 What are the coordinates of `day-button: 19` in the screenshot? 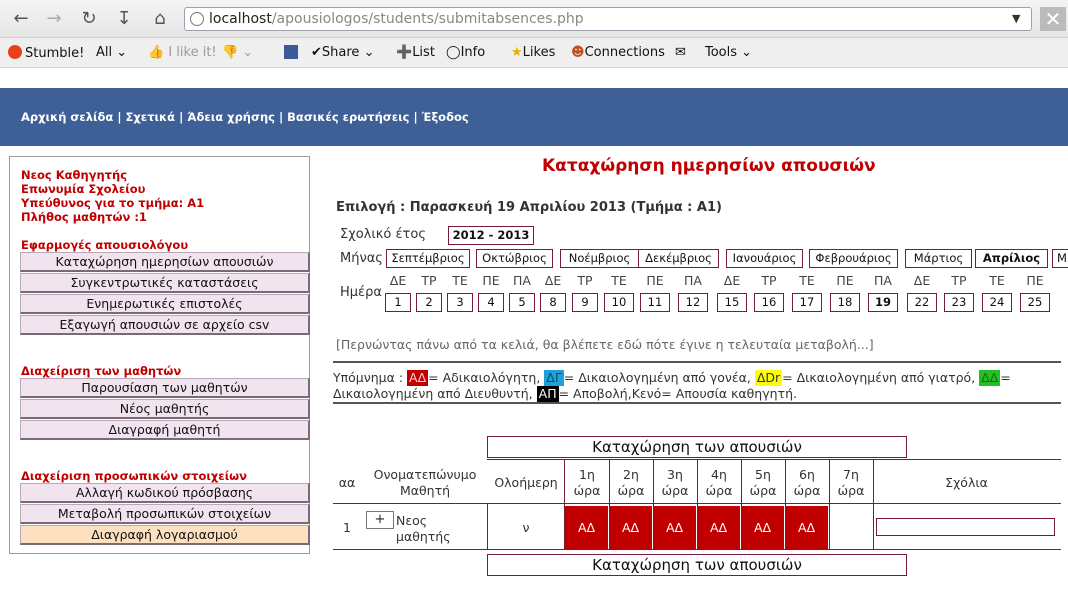 It's located at (883, 302).